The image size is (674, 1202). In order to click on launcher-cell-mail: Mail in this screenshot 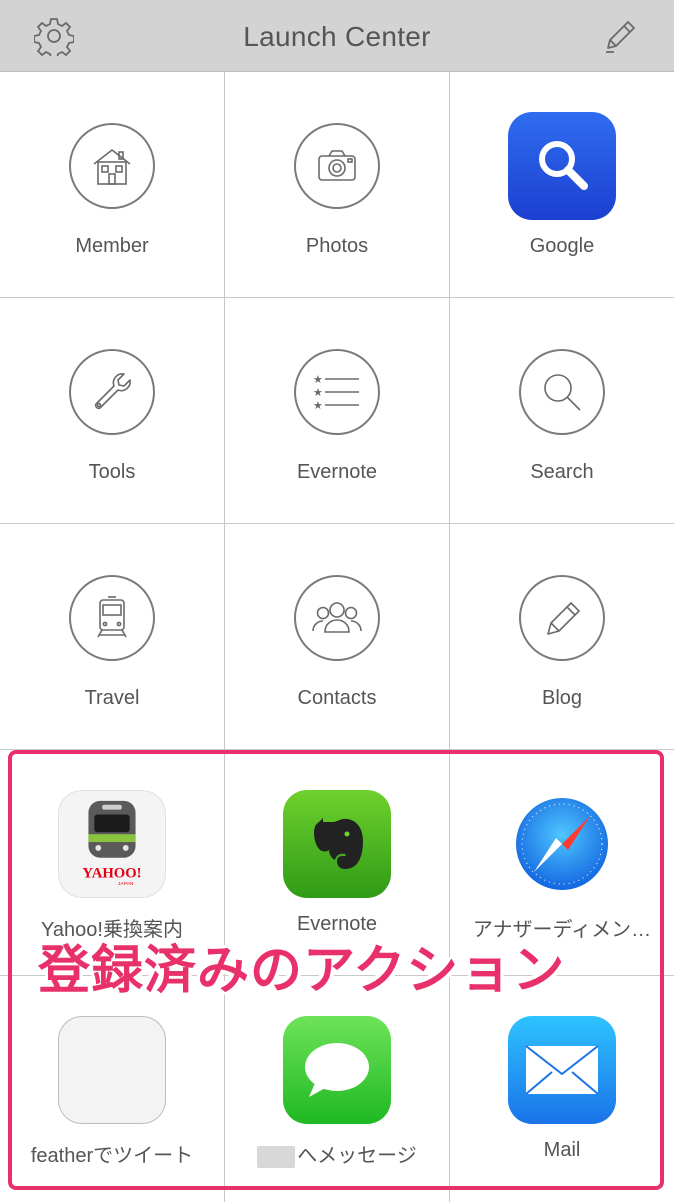, I will do `click(562, 1089)`.